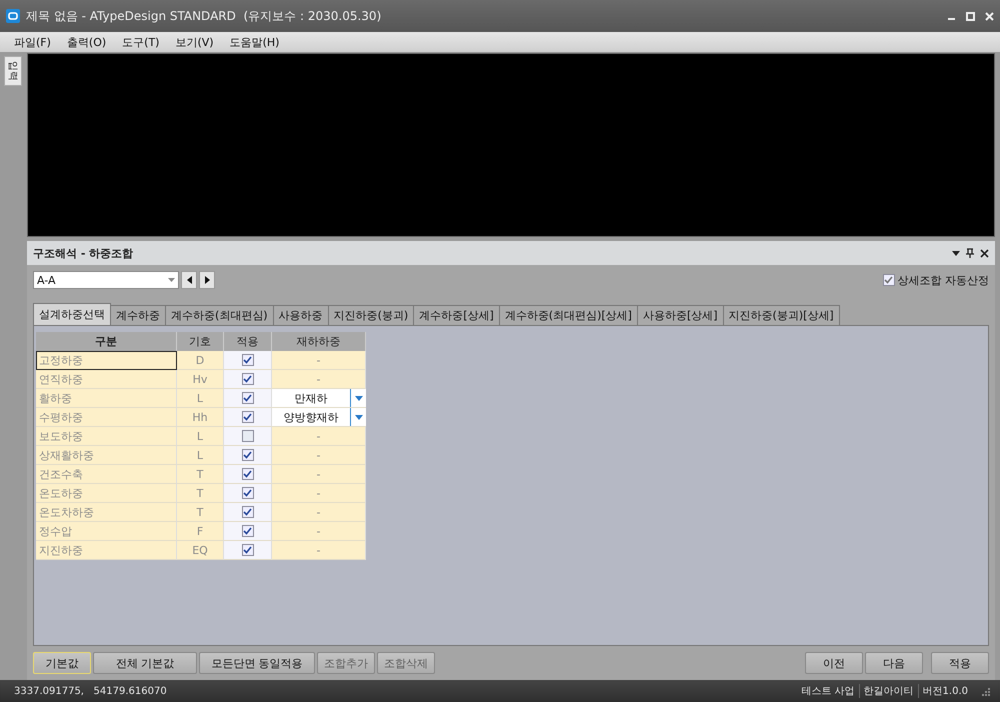 This screenshot has height=702, width=1000. I want to click on menu-item: 보기(V), so click(194, 42).